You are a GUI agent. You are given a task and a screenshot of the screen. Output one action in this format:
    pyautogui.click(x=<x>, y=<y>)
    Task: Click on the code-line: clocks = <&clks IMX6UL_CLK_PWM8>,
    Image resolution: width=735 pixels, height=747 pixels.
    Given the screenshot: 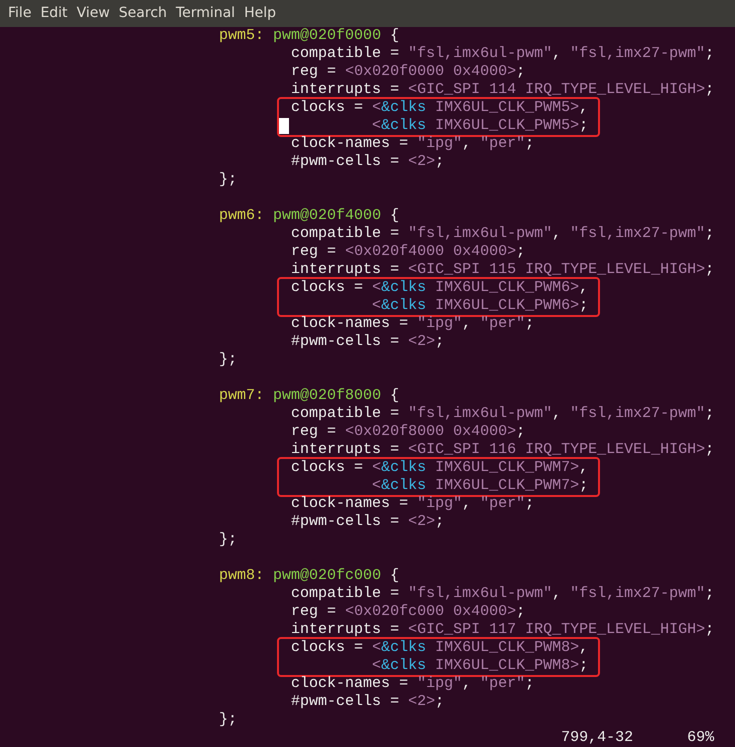 What is the action you would take?
    pyautogui.click(x=439, y=647)
    